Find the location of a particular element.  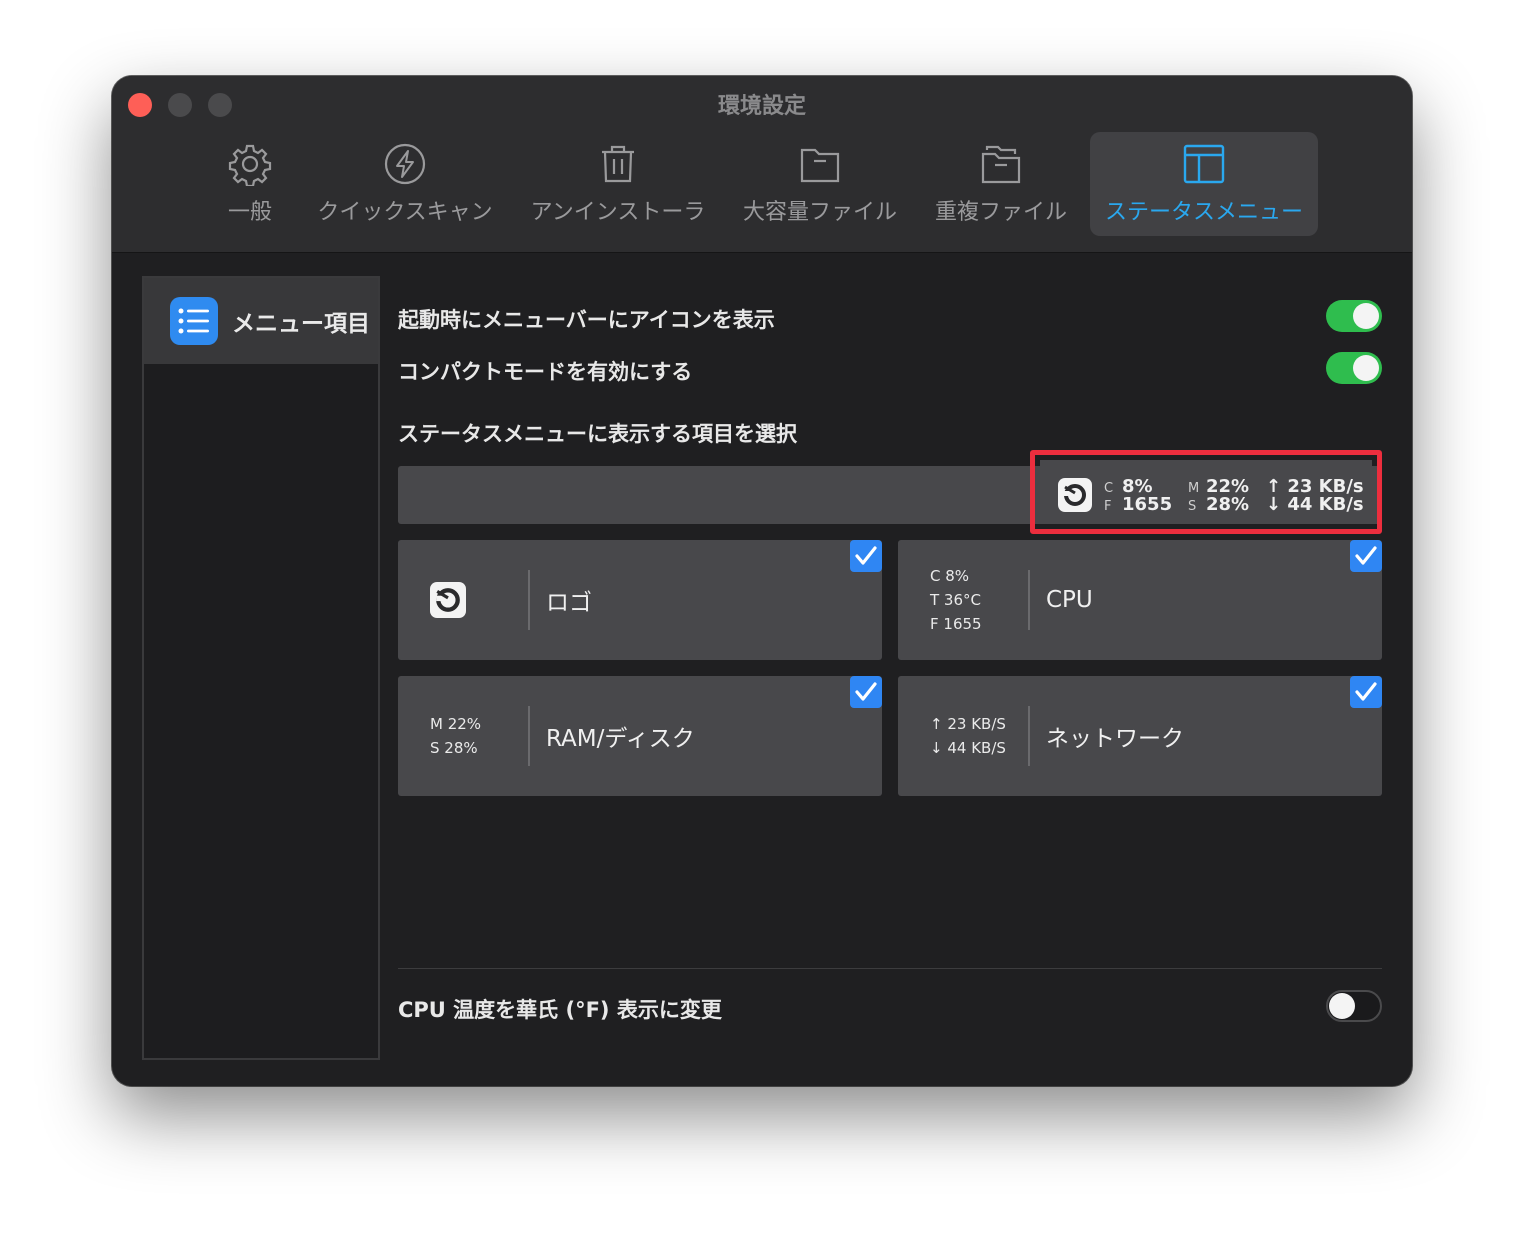

stat-line: S 28% is located at coordinates (454, 748).